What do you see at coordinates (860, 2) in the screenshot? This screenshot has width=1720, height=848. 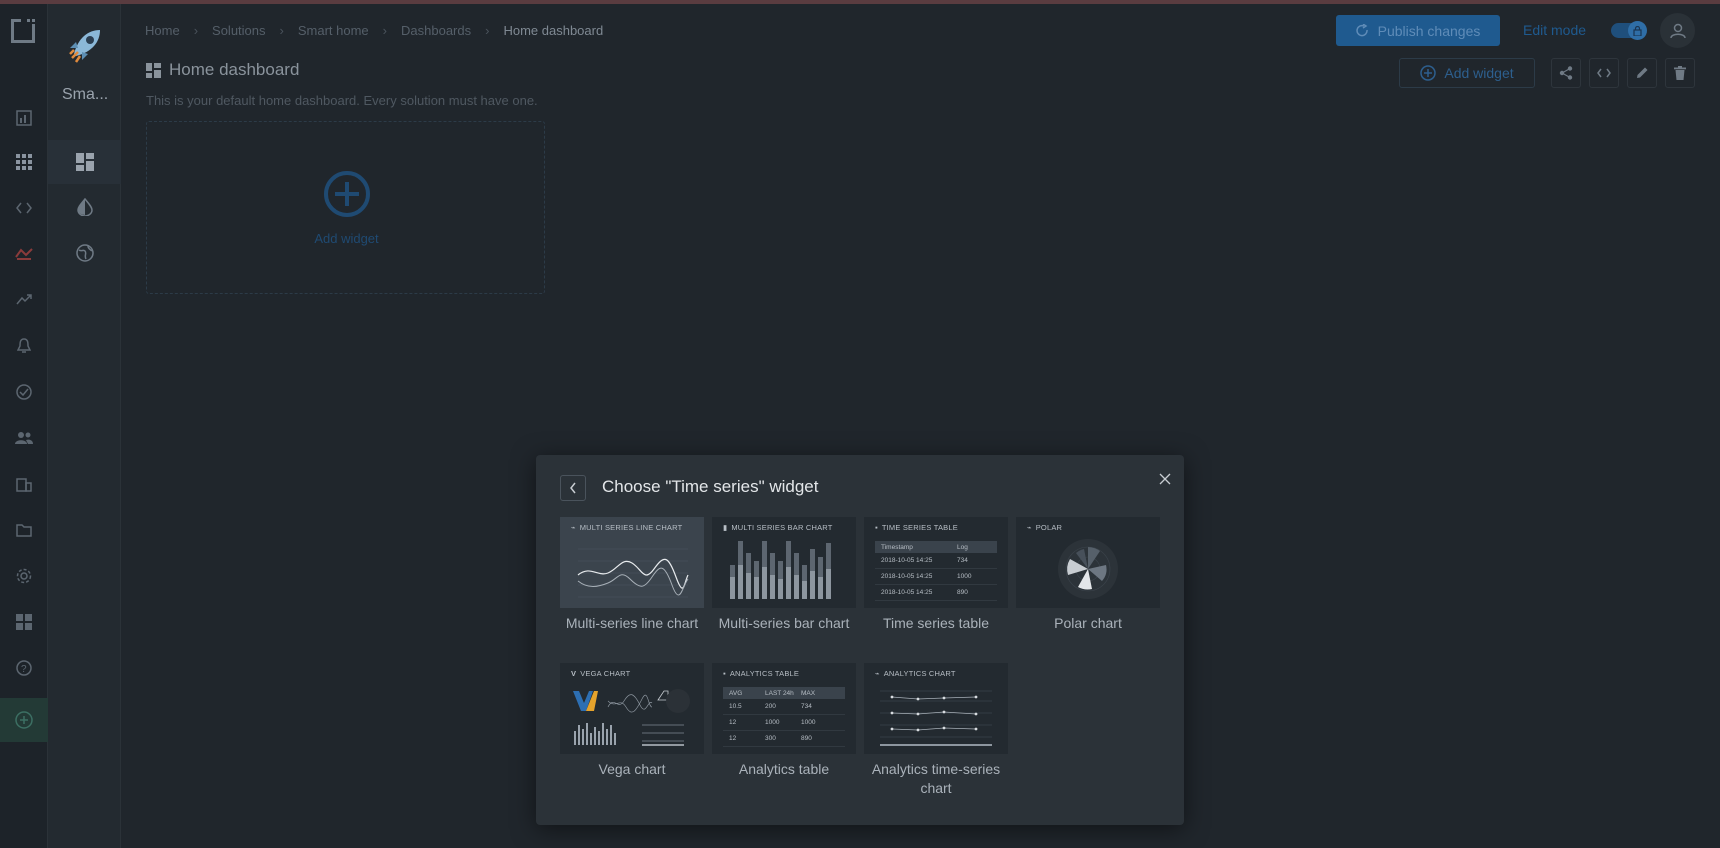 I see `top-accent-line` at bounding box center [860, 2].